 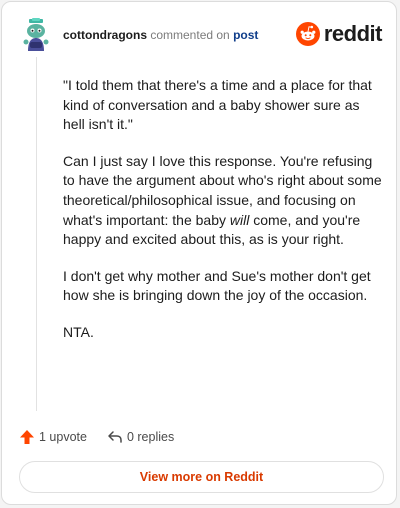 What do you see at coordinates (63, 437) in the screenshot?
I see `upvote-count: 1 upvote` at bounding box center [63, 437].